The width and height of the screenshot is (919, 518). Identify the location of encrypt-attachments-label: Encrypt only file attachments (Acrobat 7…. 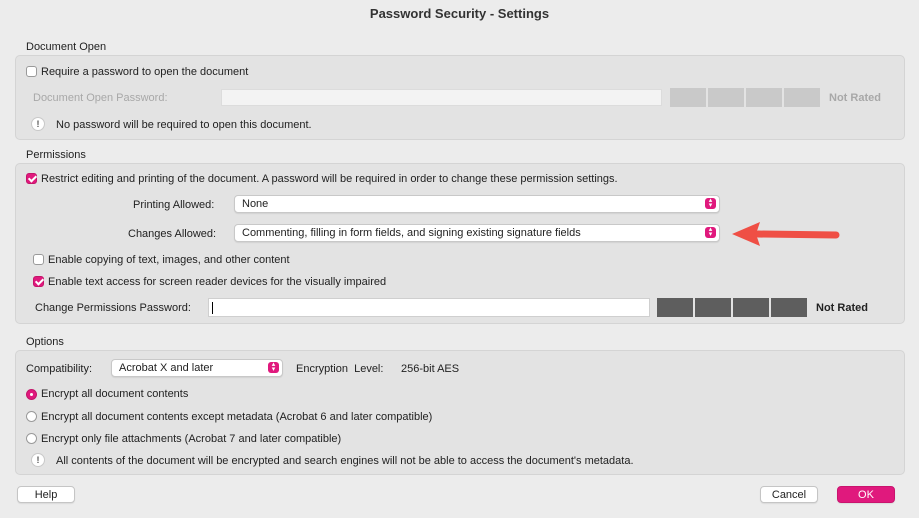
(191, 439).